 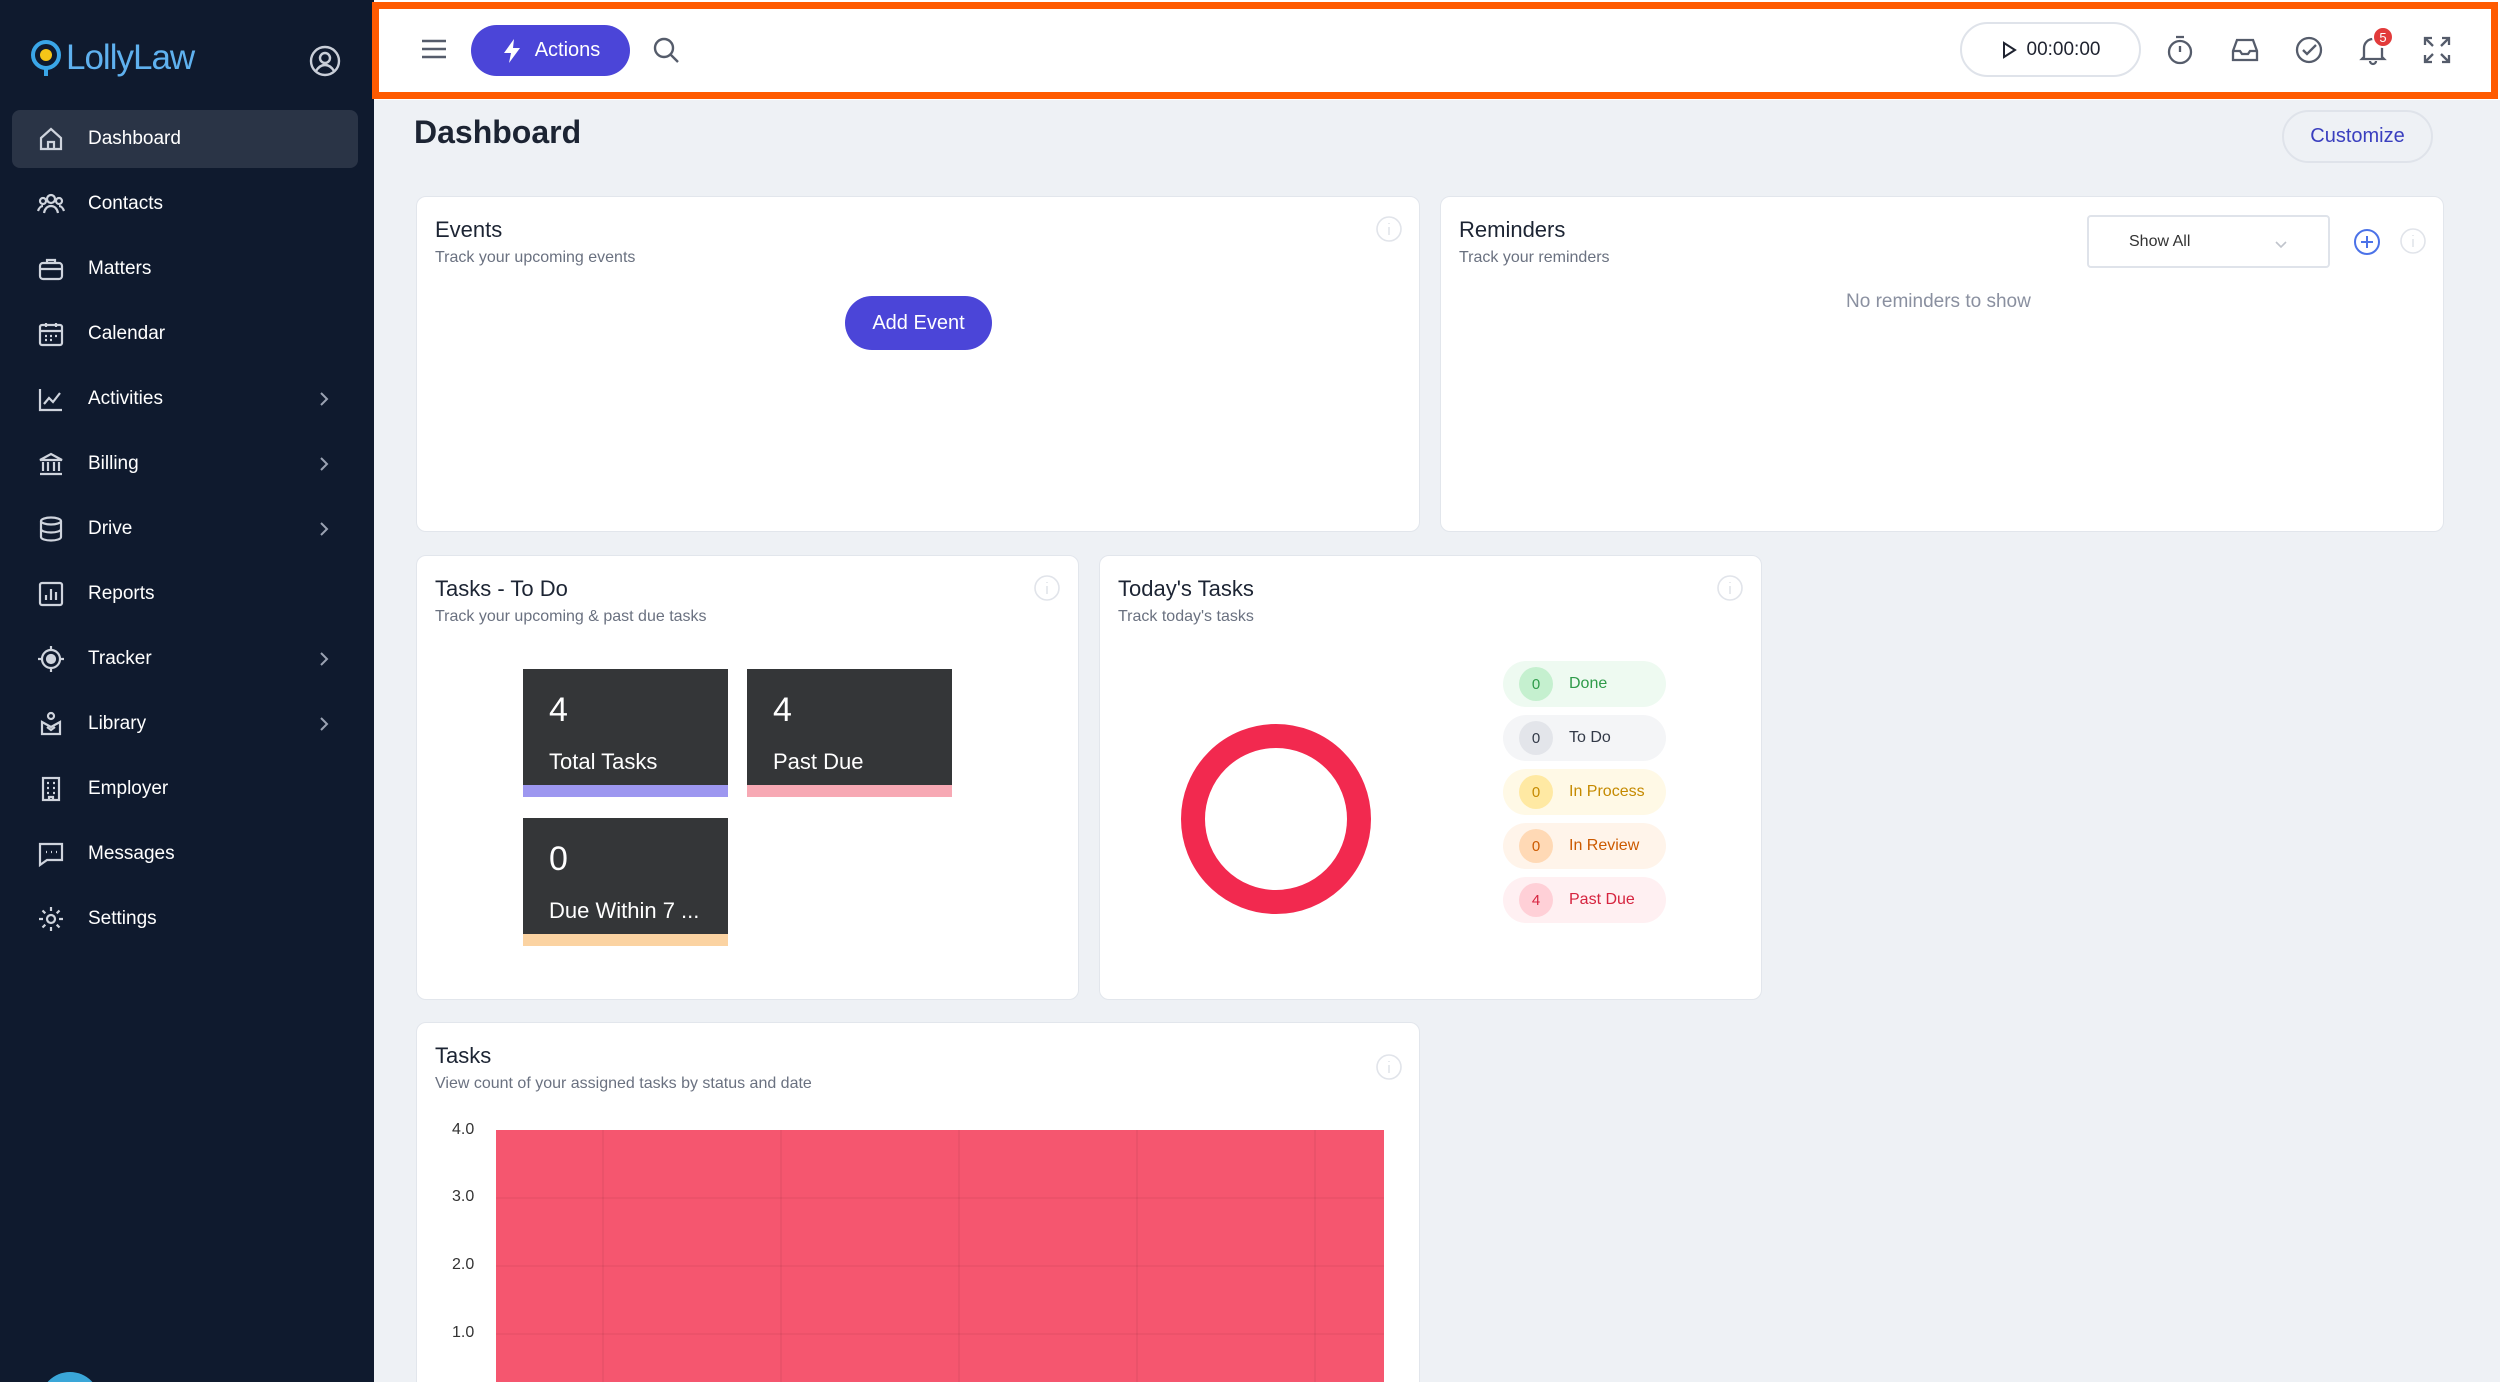 I want to click on sidebar-item-messages: Messages, so click(x=185, y=854).